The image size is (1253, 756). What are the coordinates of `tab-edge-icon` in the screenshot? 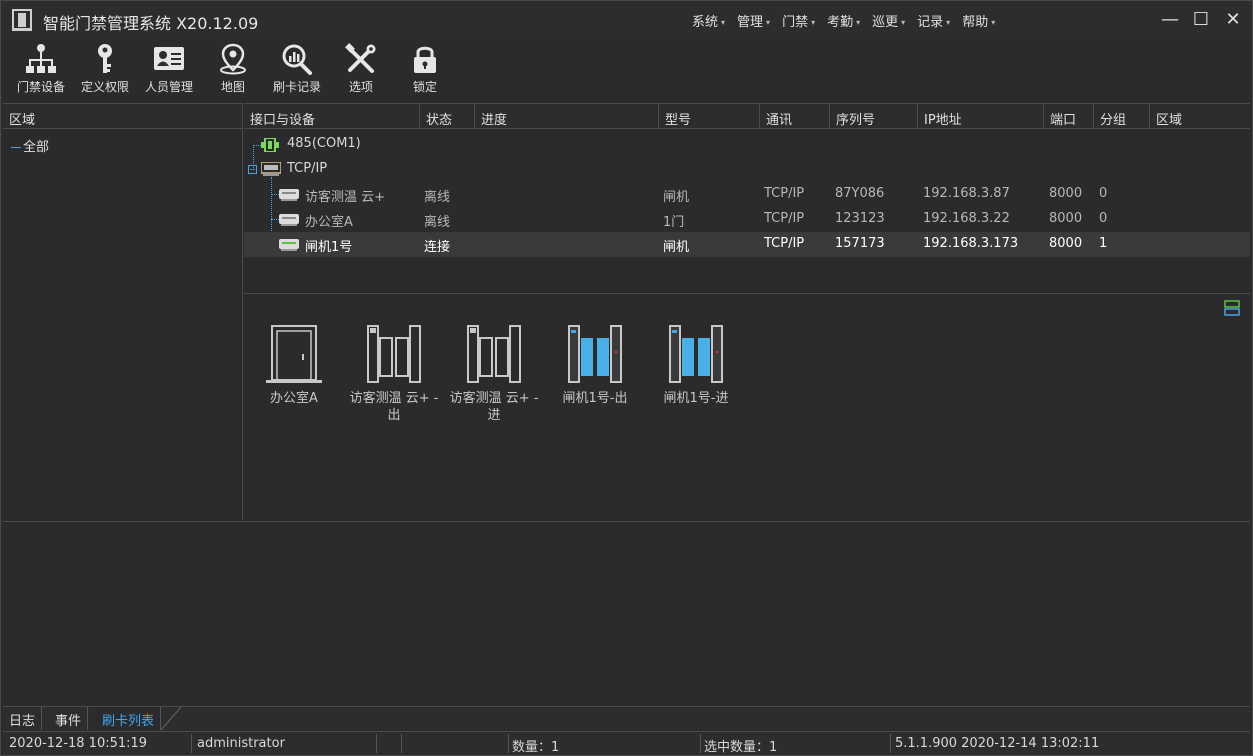 It's located at (171, 719).